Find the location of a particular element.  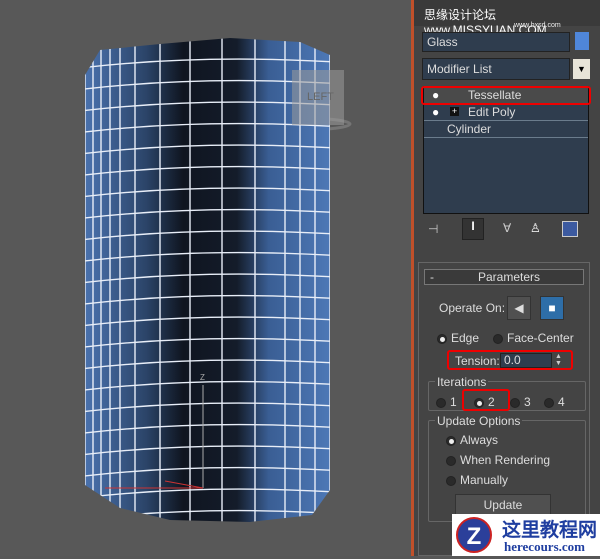

update-button: Update is located at coordinates (503, 505).